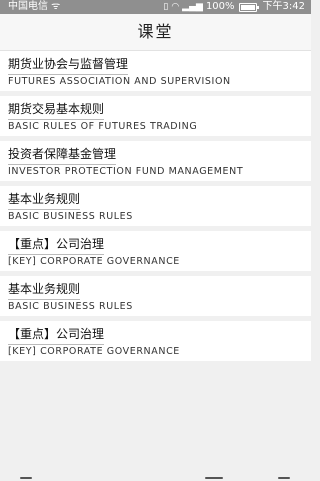 The height and width of the screenshot is (481, 320). Describe the element at coordinates (126, 171) in the screenshot. I see `course-title-en: INVESTOR PROTECTION FUND MANAGEMENT` at that location.